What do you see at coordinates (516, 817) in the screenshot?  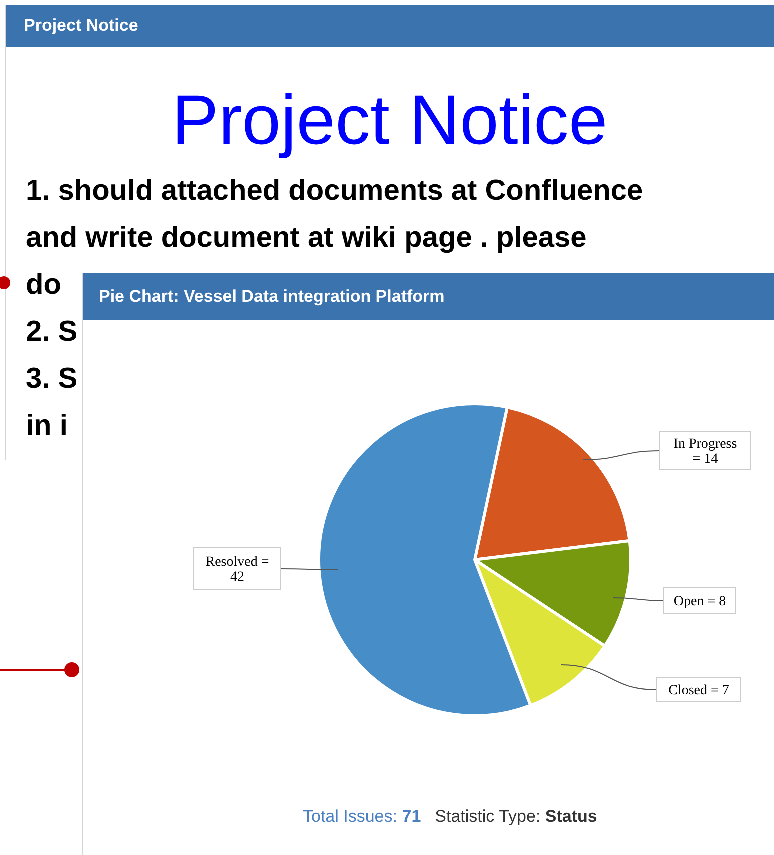 I see `statistic-type: Statistic Type: Status` at bounding box center [516, 817].